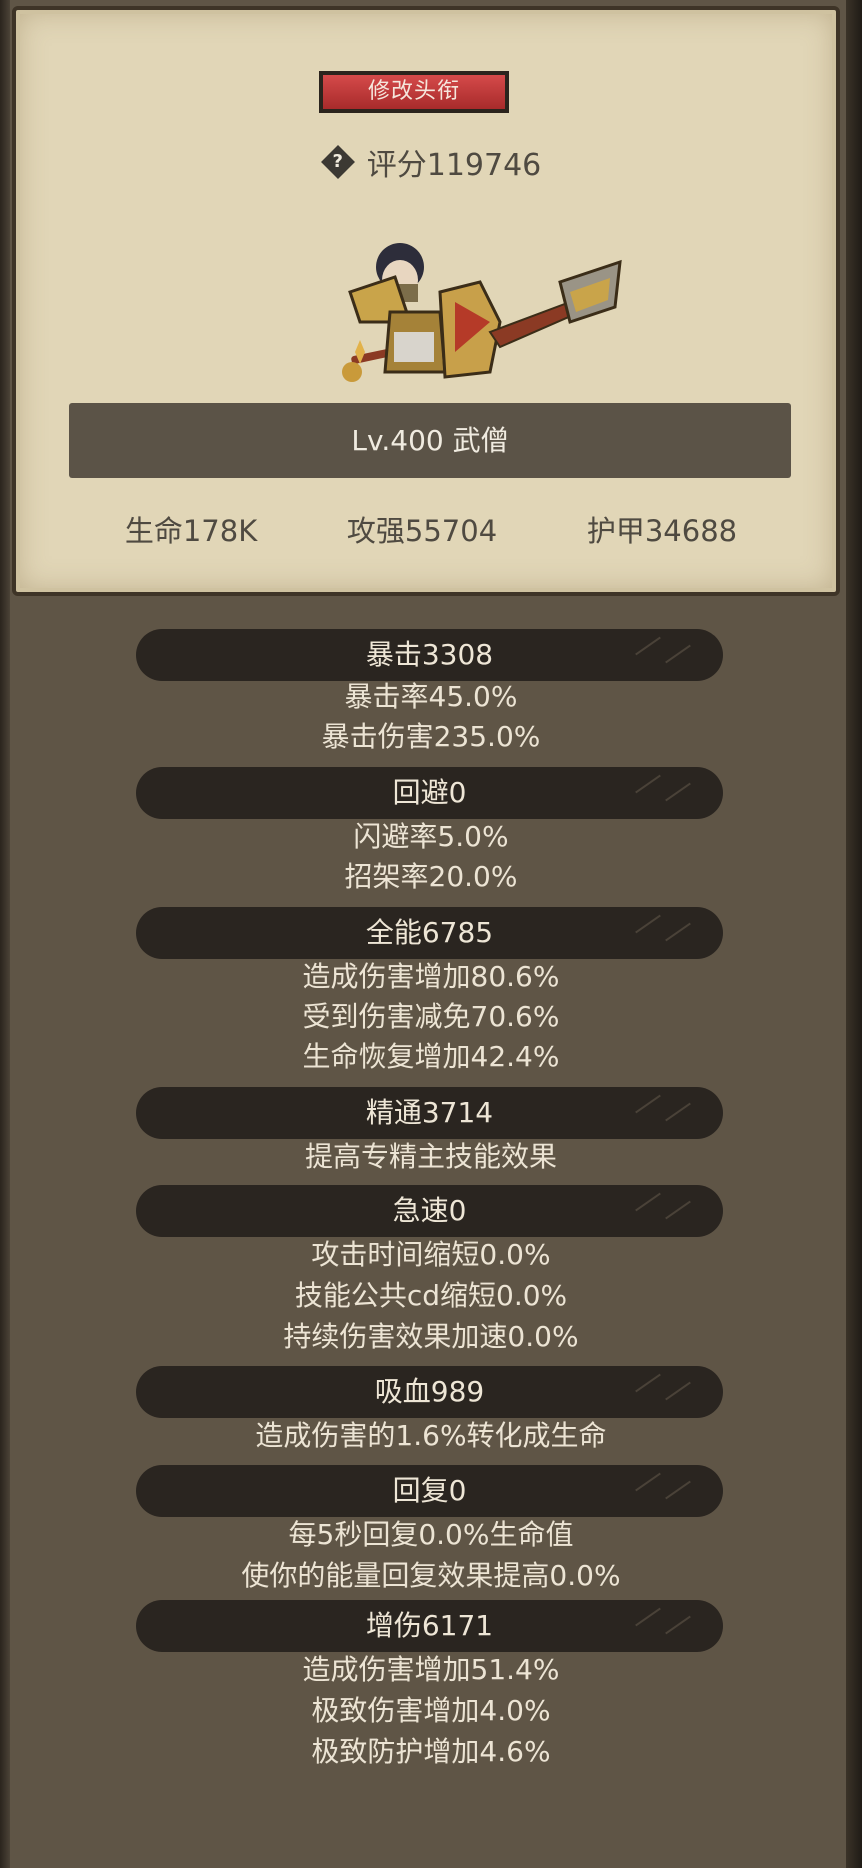  Describe the element at coordinates (431, 1056) in the screenshot. I see `stat-line: 生命恢复增加42.4%` at that location.